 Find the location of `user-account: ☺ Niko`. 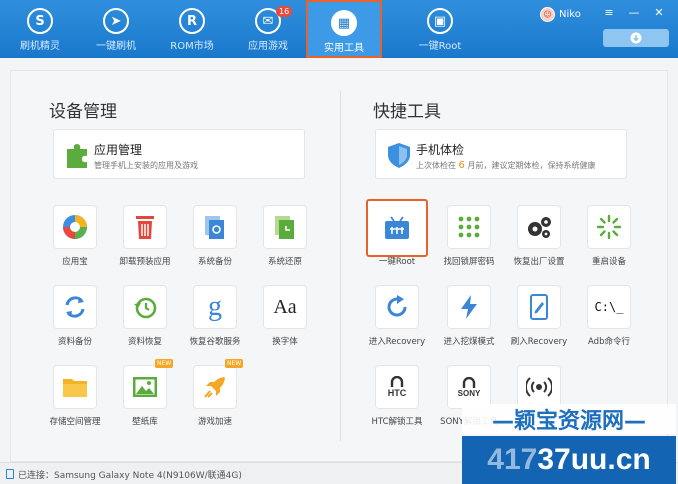

user-account: ☺ Niko is located at coordinates (560, 14).